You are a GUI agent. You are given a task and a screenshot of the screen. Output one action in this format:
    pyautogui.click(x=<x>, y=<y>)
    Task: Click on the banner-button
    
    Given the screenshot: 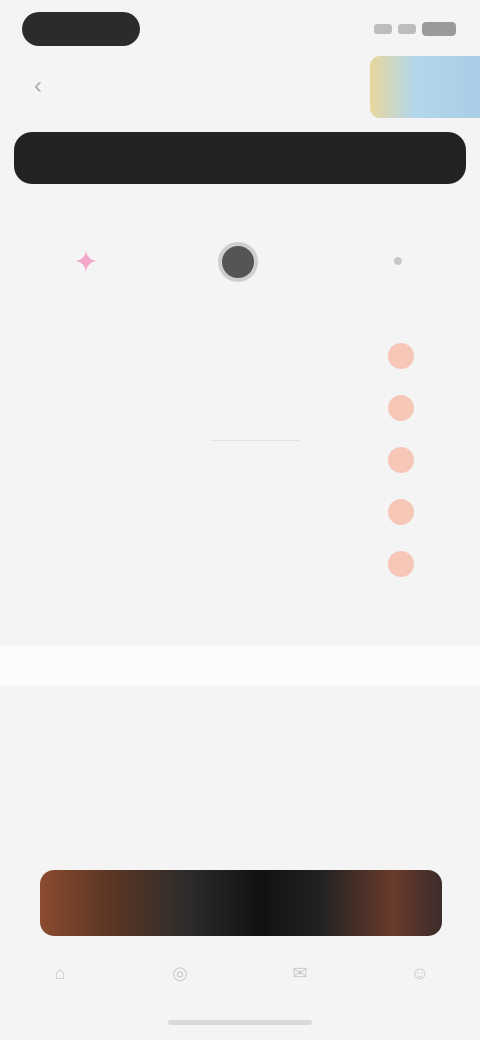 What is the action you would take?
    pyautogui.click(x=240, y=158)
    